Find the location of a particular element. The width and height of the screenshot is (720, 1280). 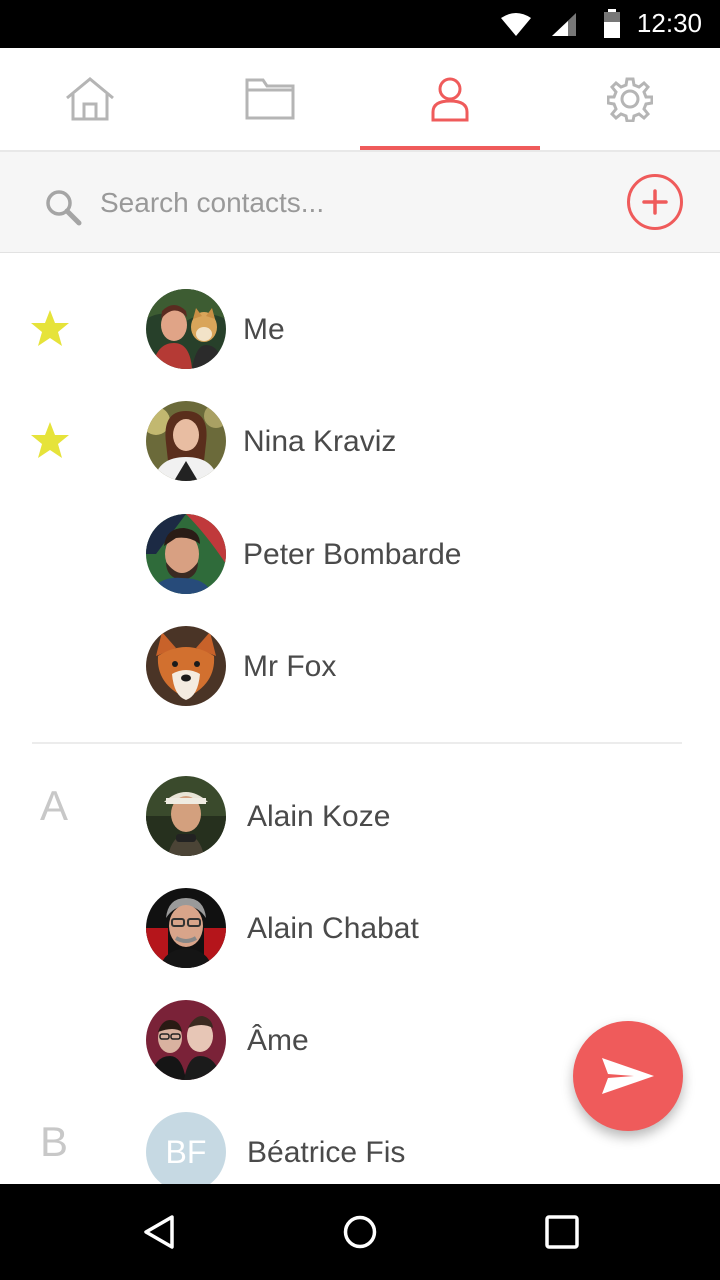

person-icon is located at coordinates (450, 99).